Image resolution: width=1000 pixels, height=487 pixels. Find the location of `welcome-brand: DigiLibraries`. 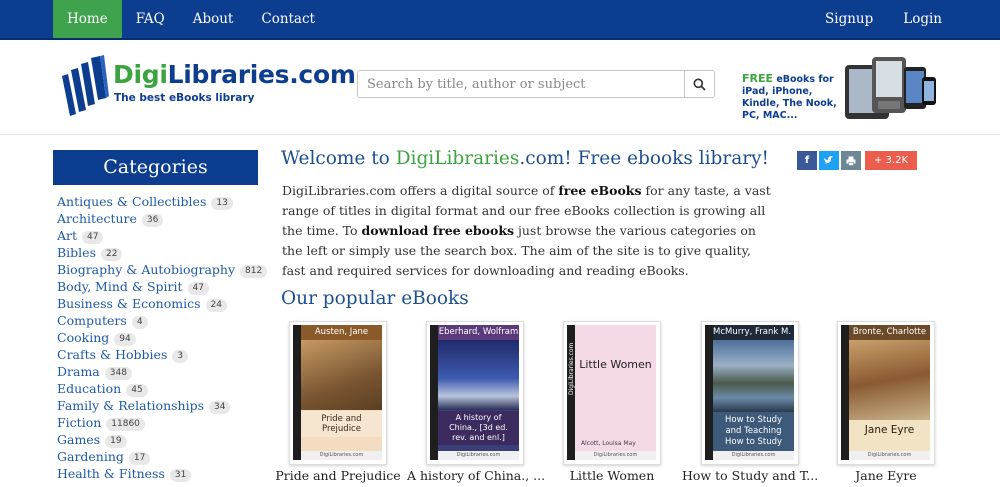

welcome-brand: DigiLibraries is located at coordinates (457, 158).